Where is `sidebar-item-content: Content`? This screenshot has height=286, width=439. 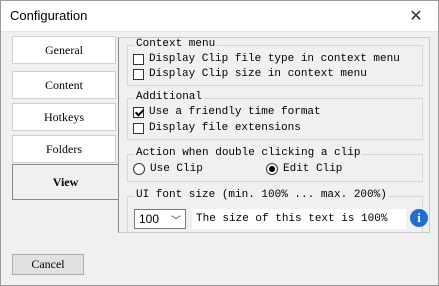
sidebar-item-content: Content is located at coordinates (64, 85).